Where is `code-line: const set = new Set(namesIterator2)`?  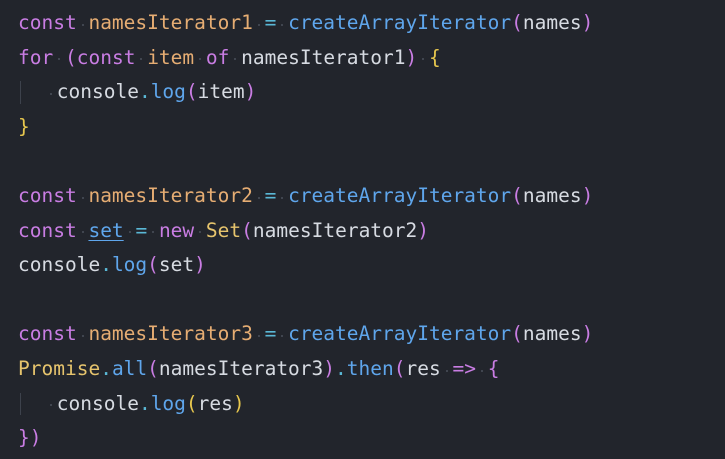
code-line: const set = new Set(namesIterator2) is located at coordinates (371, 231).